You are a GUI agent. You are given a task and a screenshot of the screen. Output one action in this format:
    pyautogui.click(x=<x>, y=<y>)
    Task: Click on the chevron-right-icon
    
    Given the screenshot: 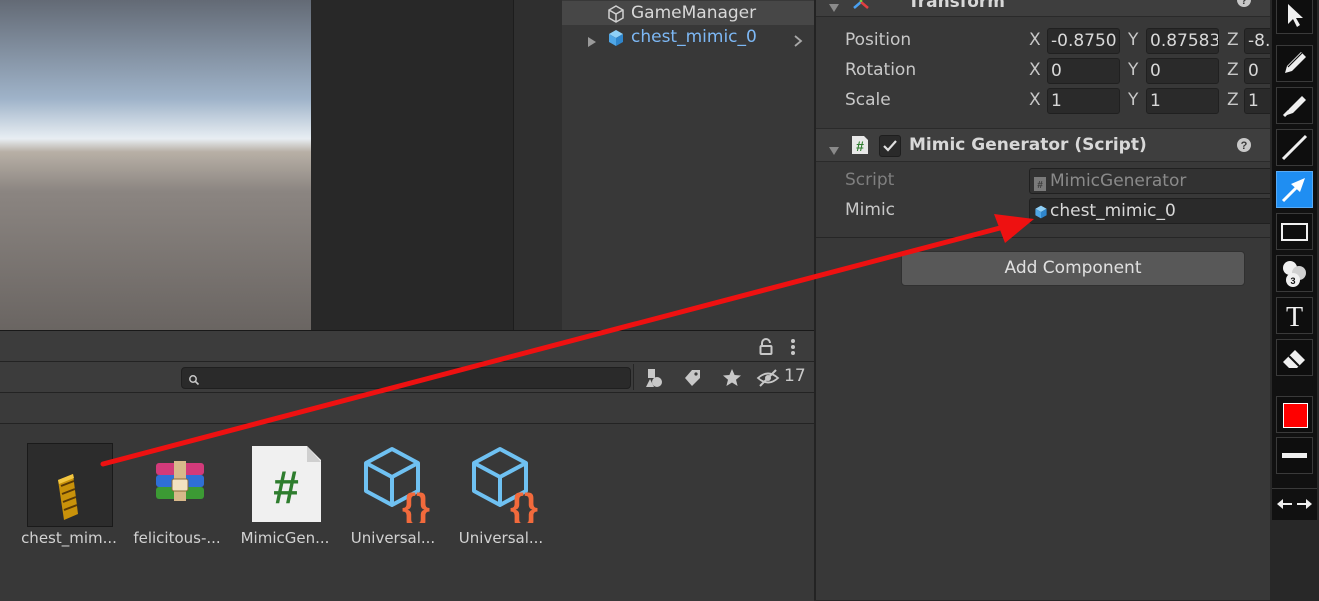 What is the action you would take?
    pyautogui.click(x=798, y=39)
    